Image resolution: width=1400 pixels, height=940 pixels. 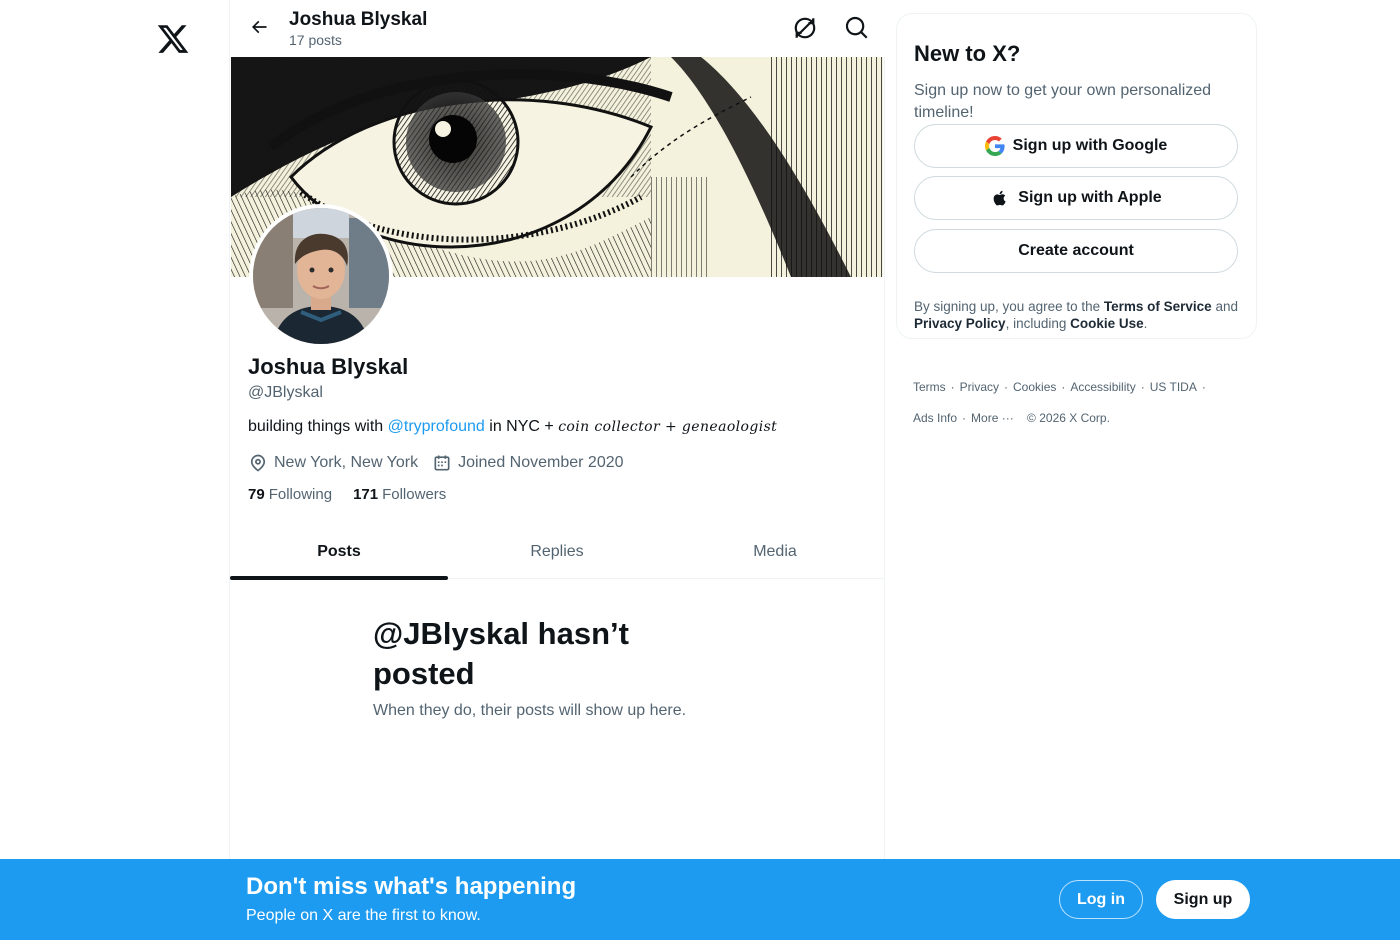 I want to click on bio-text-middle: in NYC +, so click(x=521, y=426).